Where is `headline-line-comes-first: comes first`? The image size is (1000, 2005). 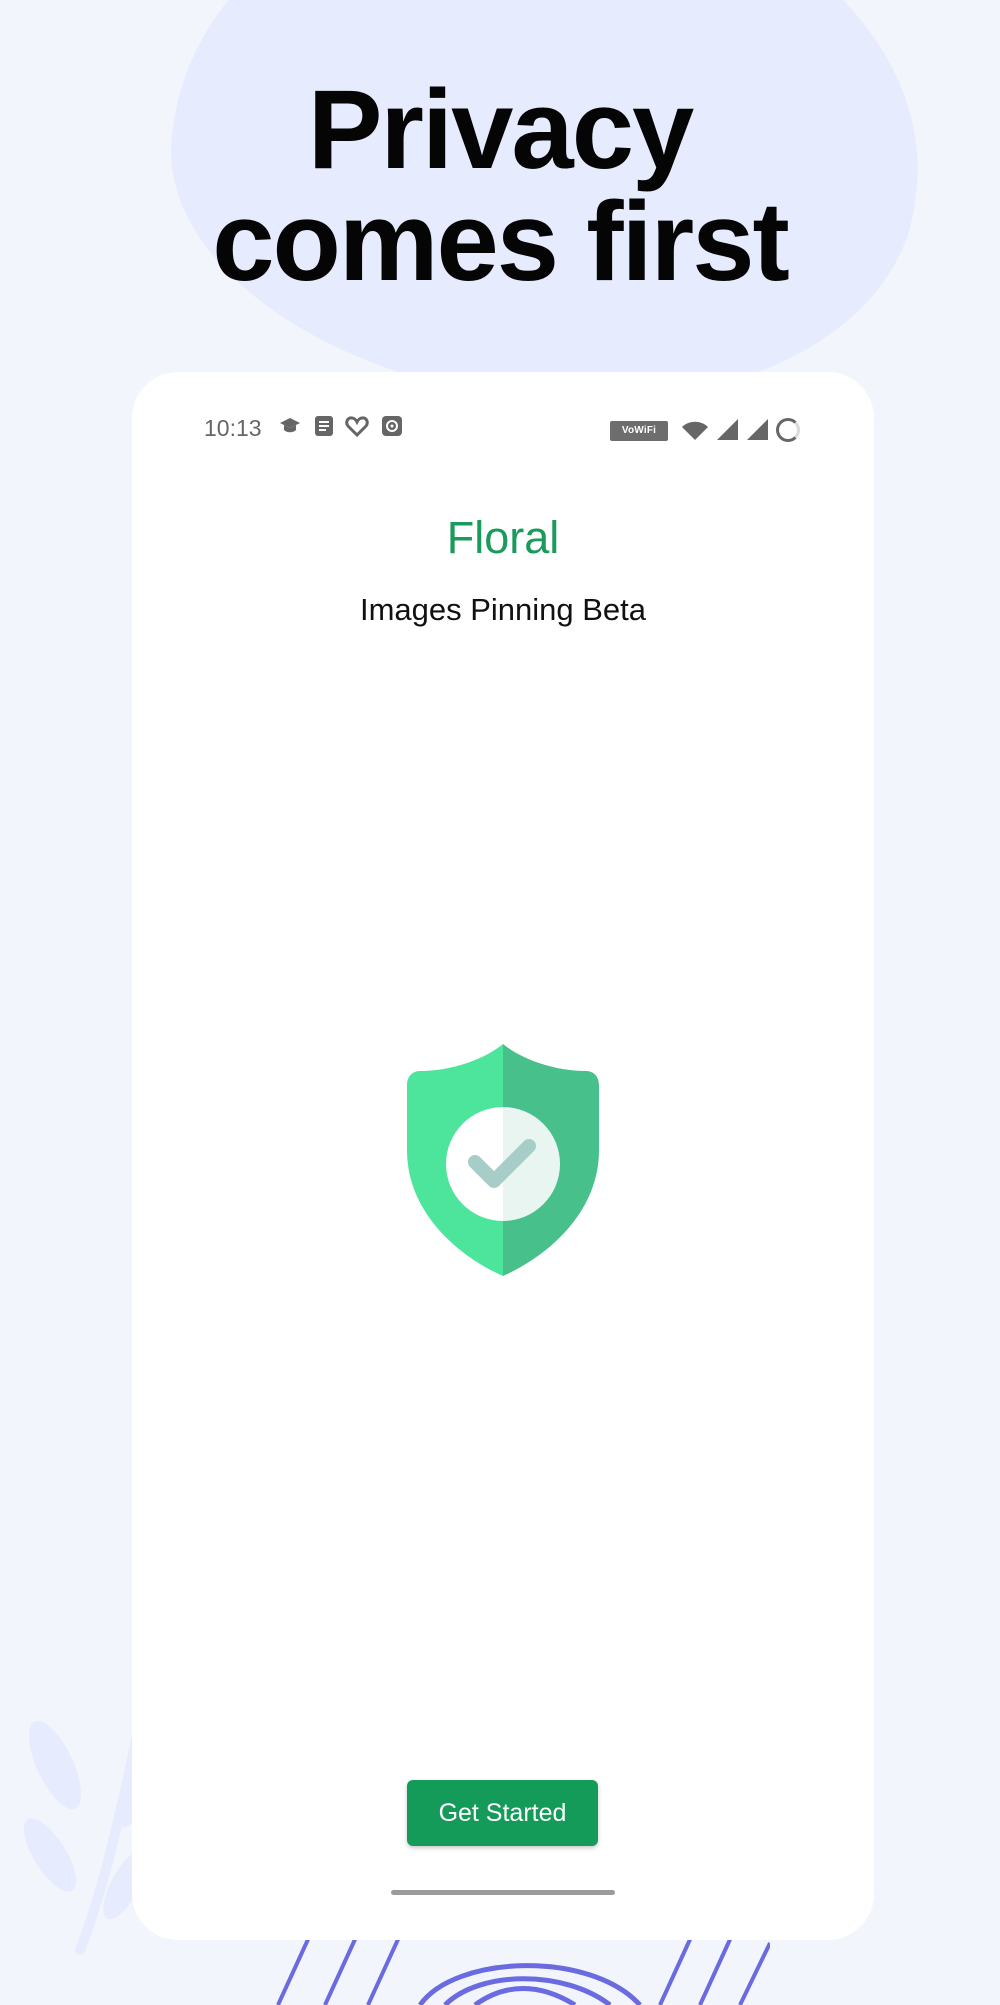
headline-line-comes-first: comes first is located at coordinates (501, 241).